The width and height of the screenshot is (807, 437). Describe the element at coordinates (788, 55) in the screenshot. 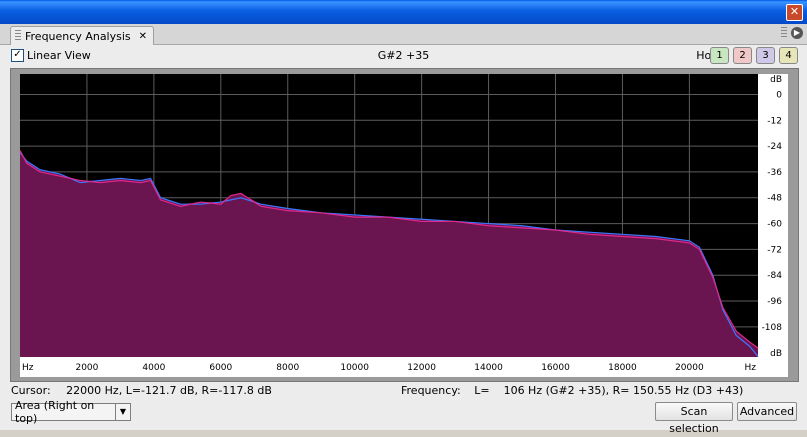

I see `hold-button-4: 4` at that location.